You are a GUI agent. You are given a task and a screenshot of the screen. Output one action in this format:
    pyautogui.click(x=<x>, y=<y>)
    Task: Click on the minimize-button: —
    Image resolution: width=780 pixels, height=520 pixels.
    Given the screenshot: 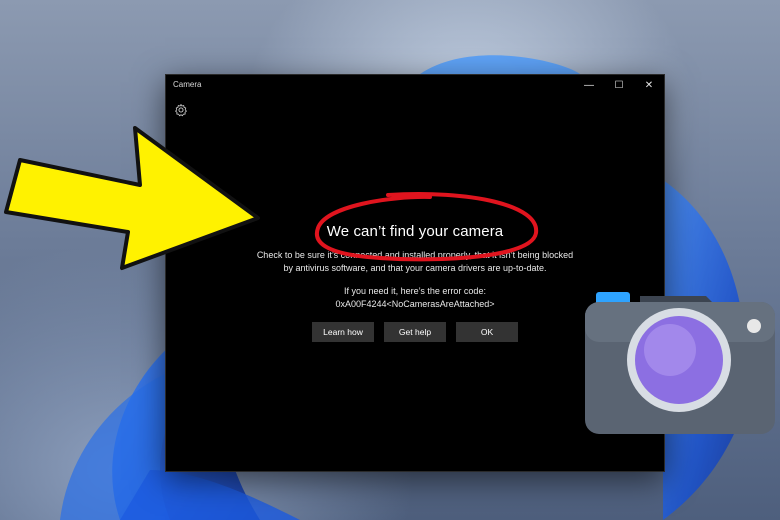 What is the action you would take?
    pyautogui.click(x=589, y=85)
    